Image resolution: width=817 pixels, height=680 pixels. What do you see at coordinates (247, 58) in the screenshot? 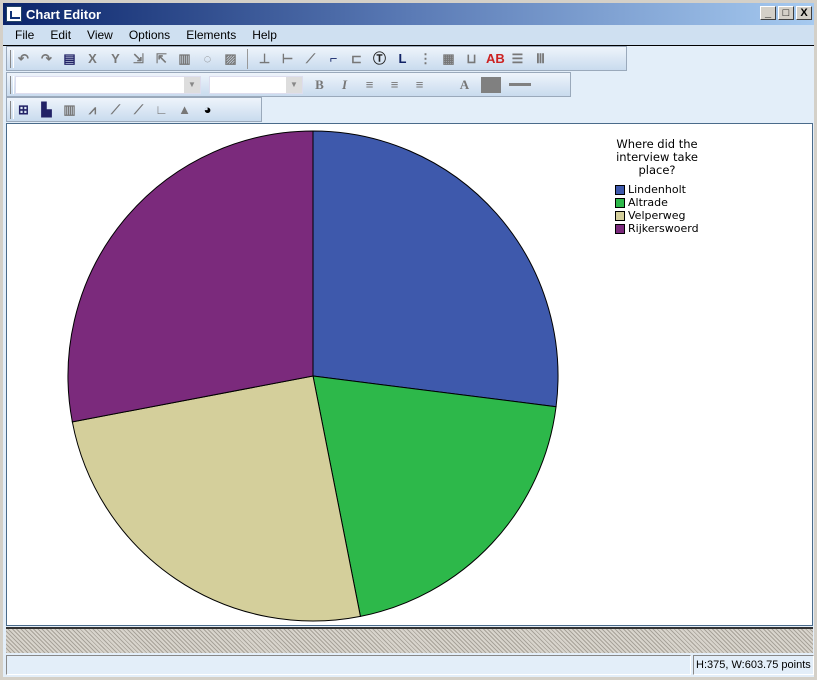
I see `separator` at bounding box center [247, 58].